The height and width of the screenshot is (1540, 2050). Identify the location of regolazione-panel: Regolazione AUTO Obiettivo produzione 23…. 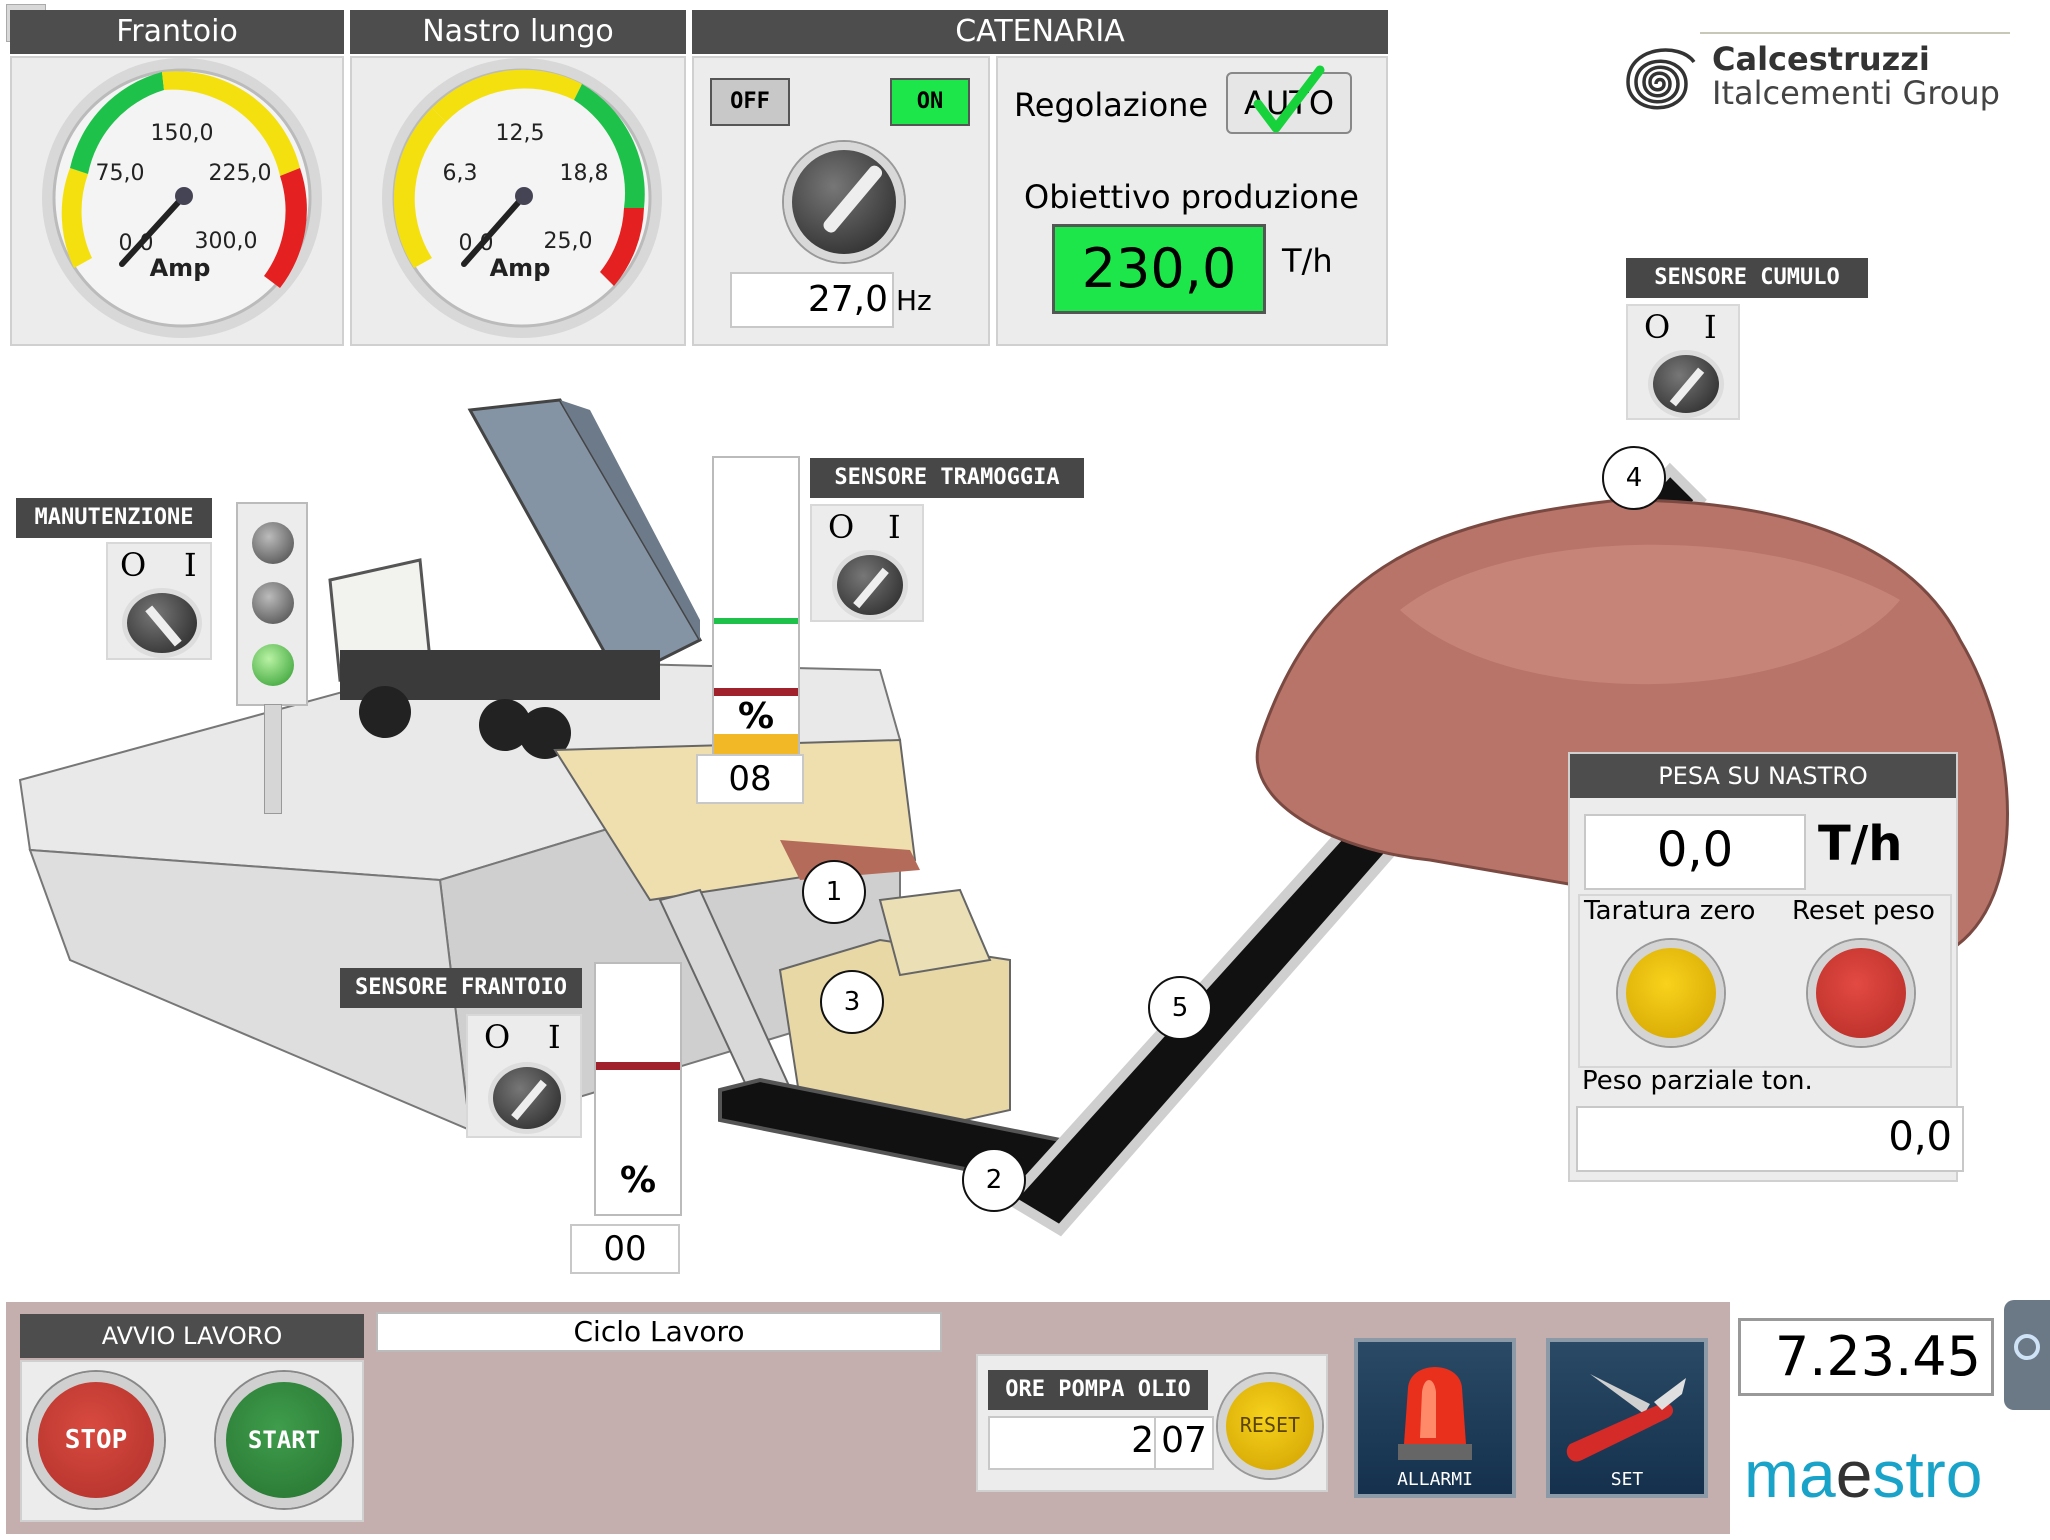
(1192, 201).